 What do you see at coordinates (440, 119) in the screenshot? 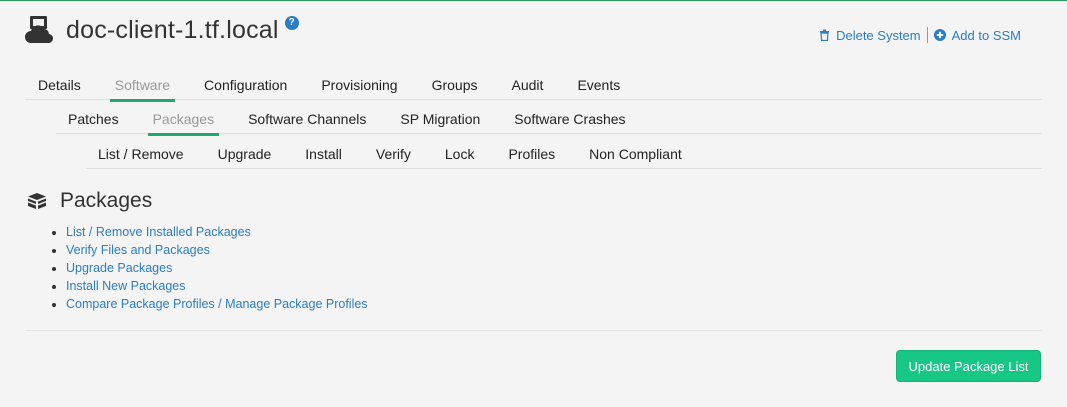
I see `tab-sp-migration: SP Migration` at bounding box center [440, 119].